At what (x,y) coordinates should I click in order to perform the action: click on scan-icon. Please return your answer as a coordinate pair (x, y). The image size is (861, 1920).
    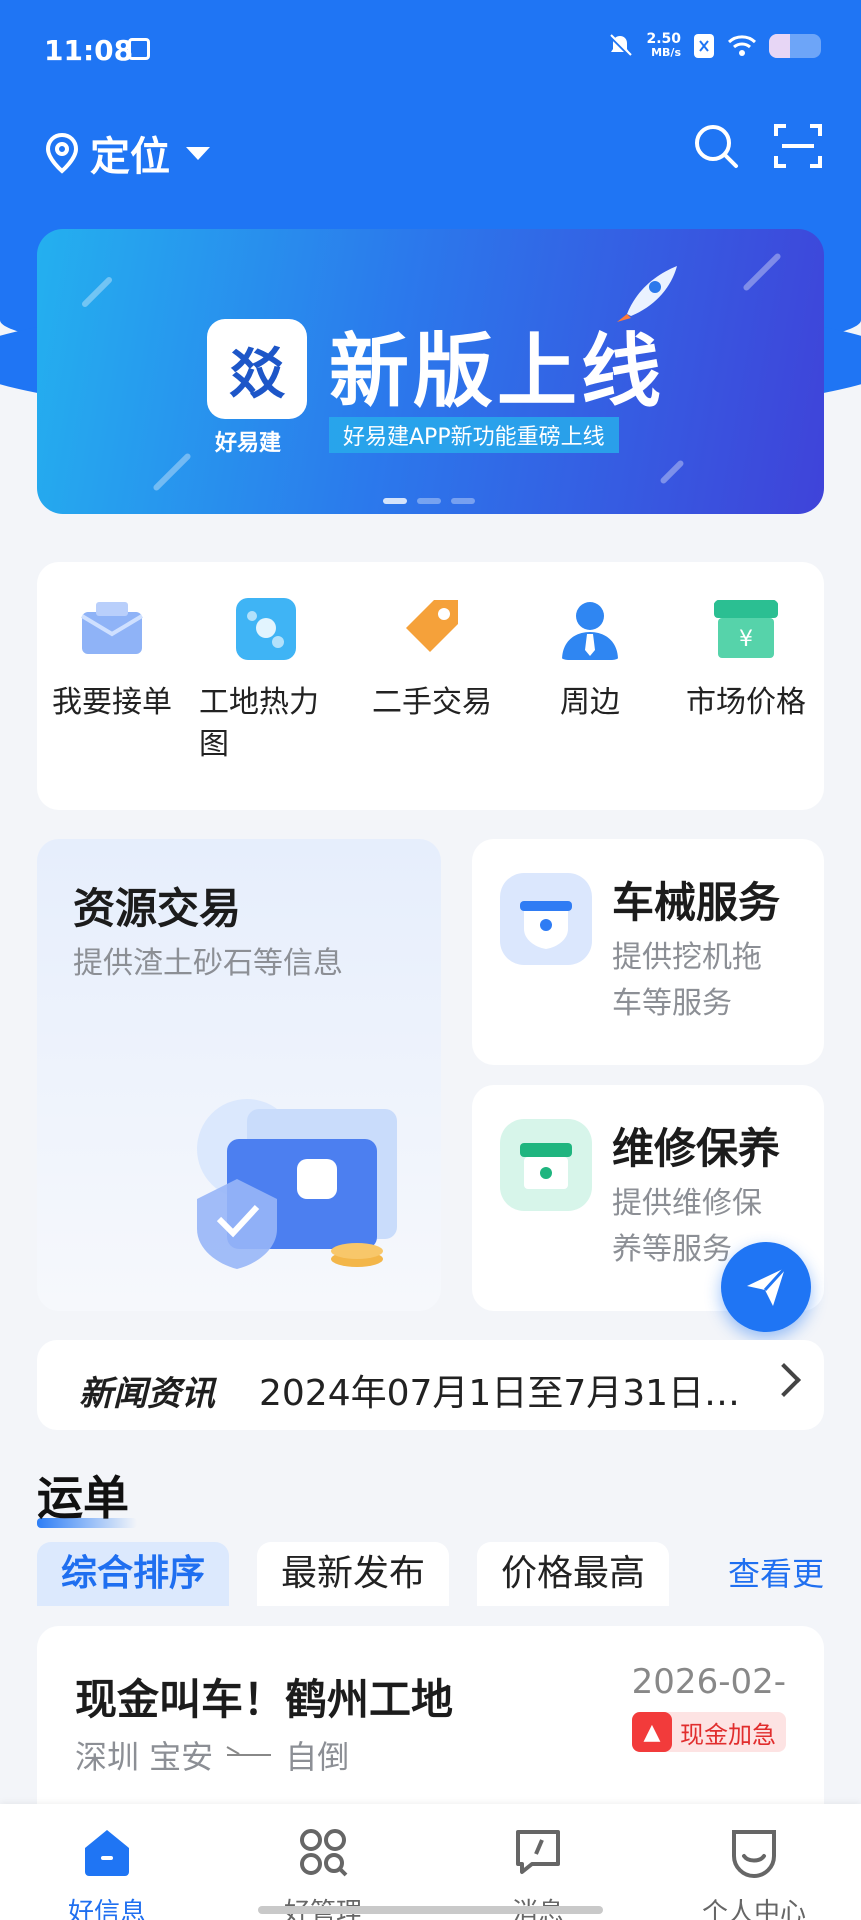
    Looking at the image, I should click on (798, 146).